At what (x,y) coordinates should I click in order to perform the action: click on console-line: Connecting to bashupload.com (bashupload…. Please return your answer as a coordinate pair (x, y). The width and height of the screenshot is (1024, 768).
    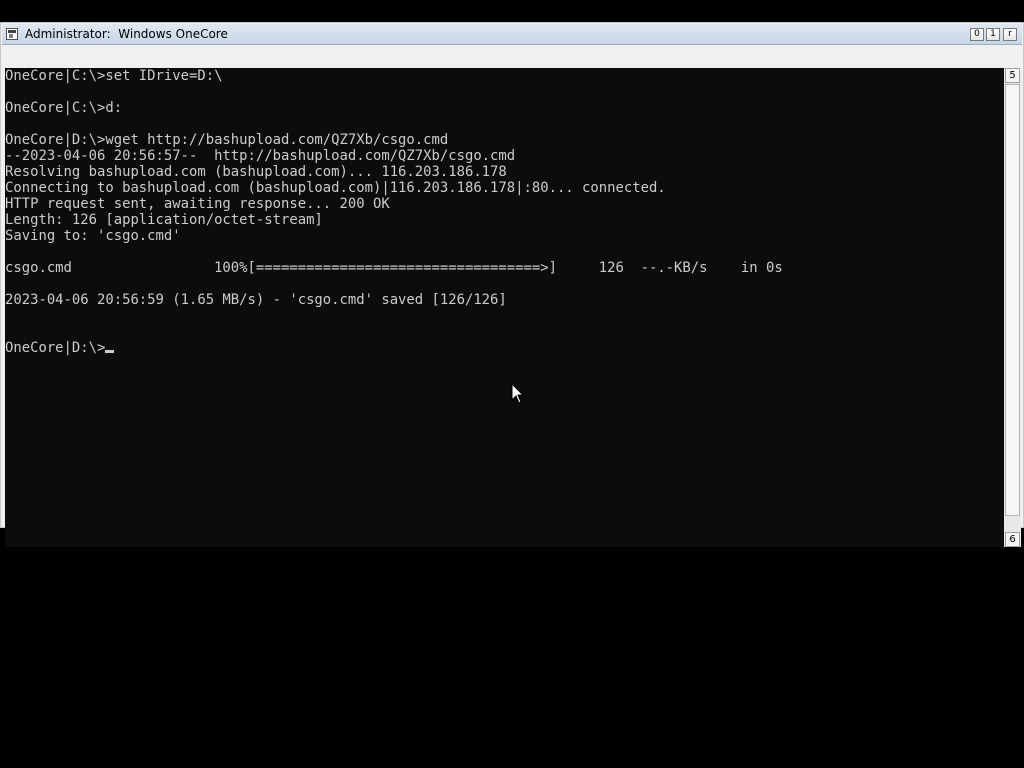
    Looking at the image, I should click on (335, 188).